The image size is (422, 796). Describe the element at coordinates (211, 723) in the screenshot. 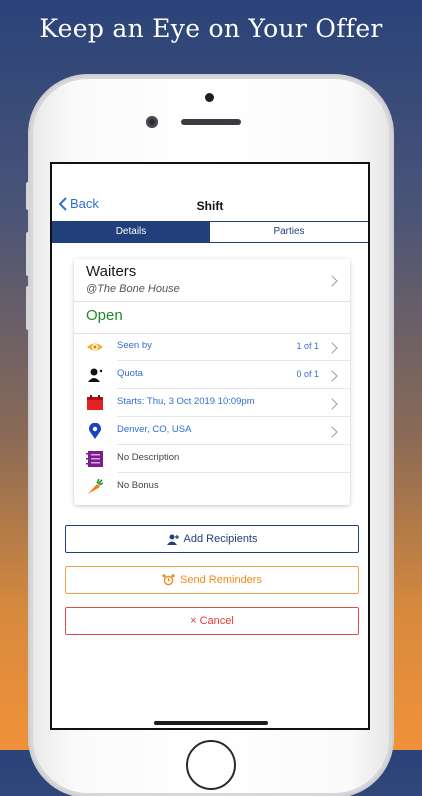

I see `home-indicator` at that location.